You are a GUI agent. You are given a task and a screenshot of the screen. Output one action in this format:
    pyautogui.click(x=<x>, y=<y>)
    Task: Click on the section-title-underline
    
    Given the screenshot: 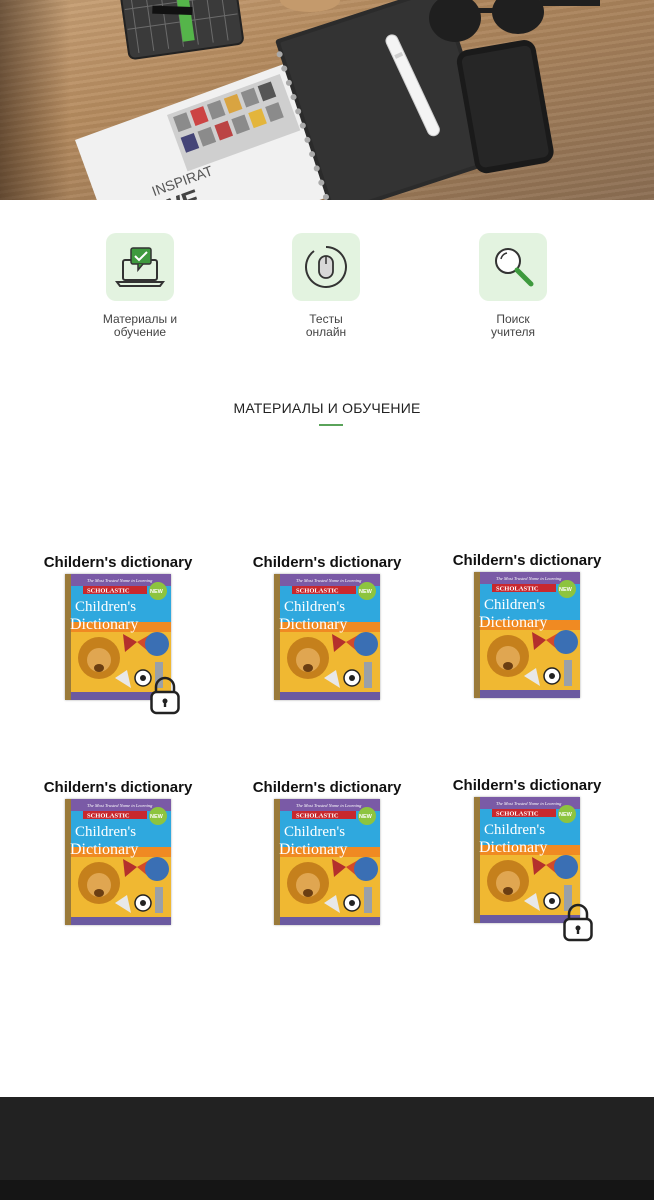 What is the action you would take?
    pyautogui.click(x=331, y=425)
    